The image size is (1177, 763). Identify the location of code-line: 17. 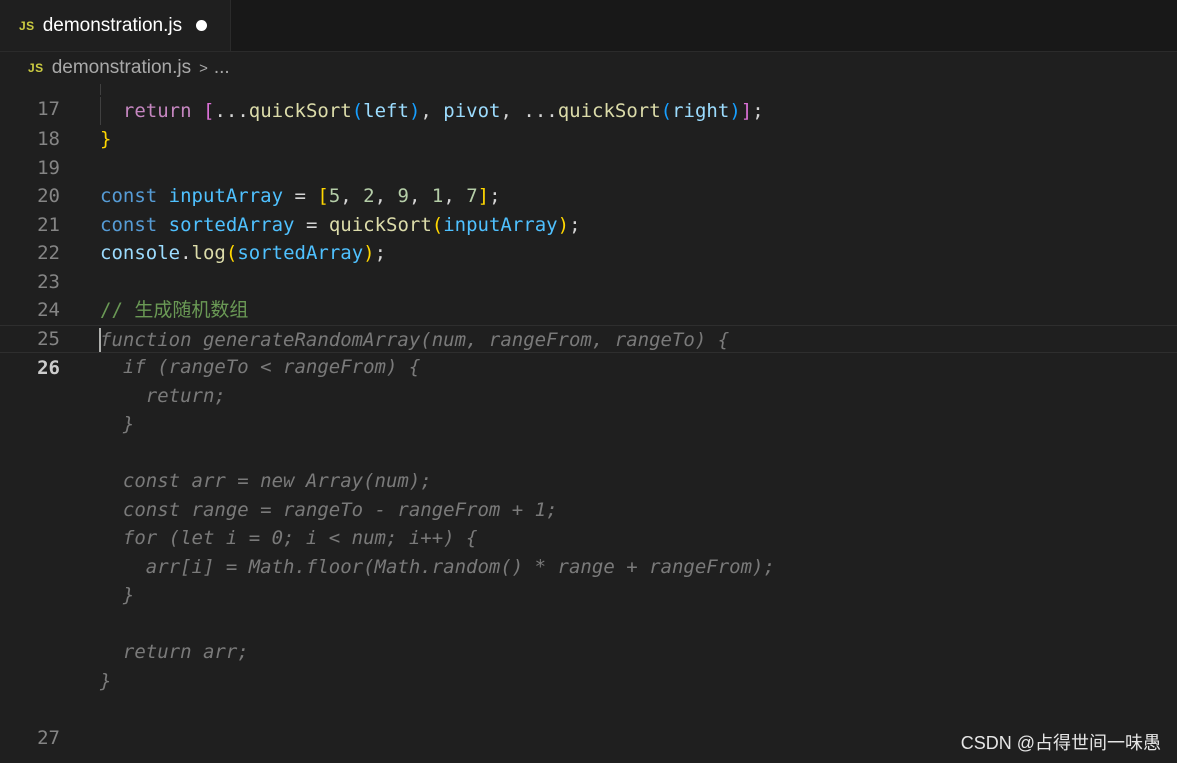
(588, 102).